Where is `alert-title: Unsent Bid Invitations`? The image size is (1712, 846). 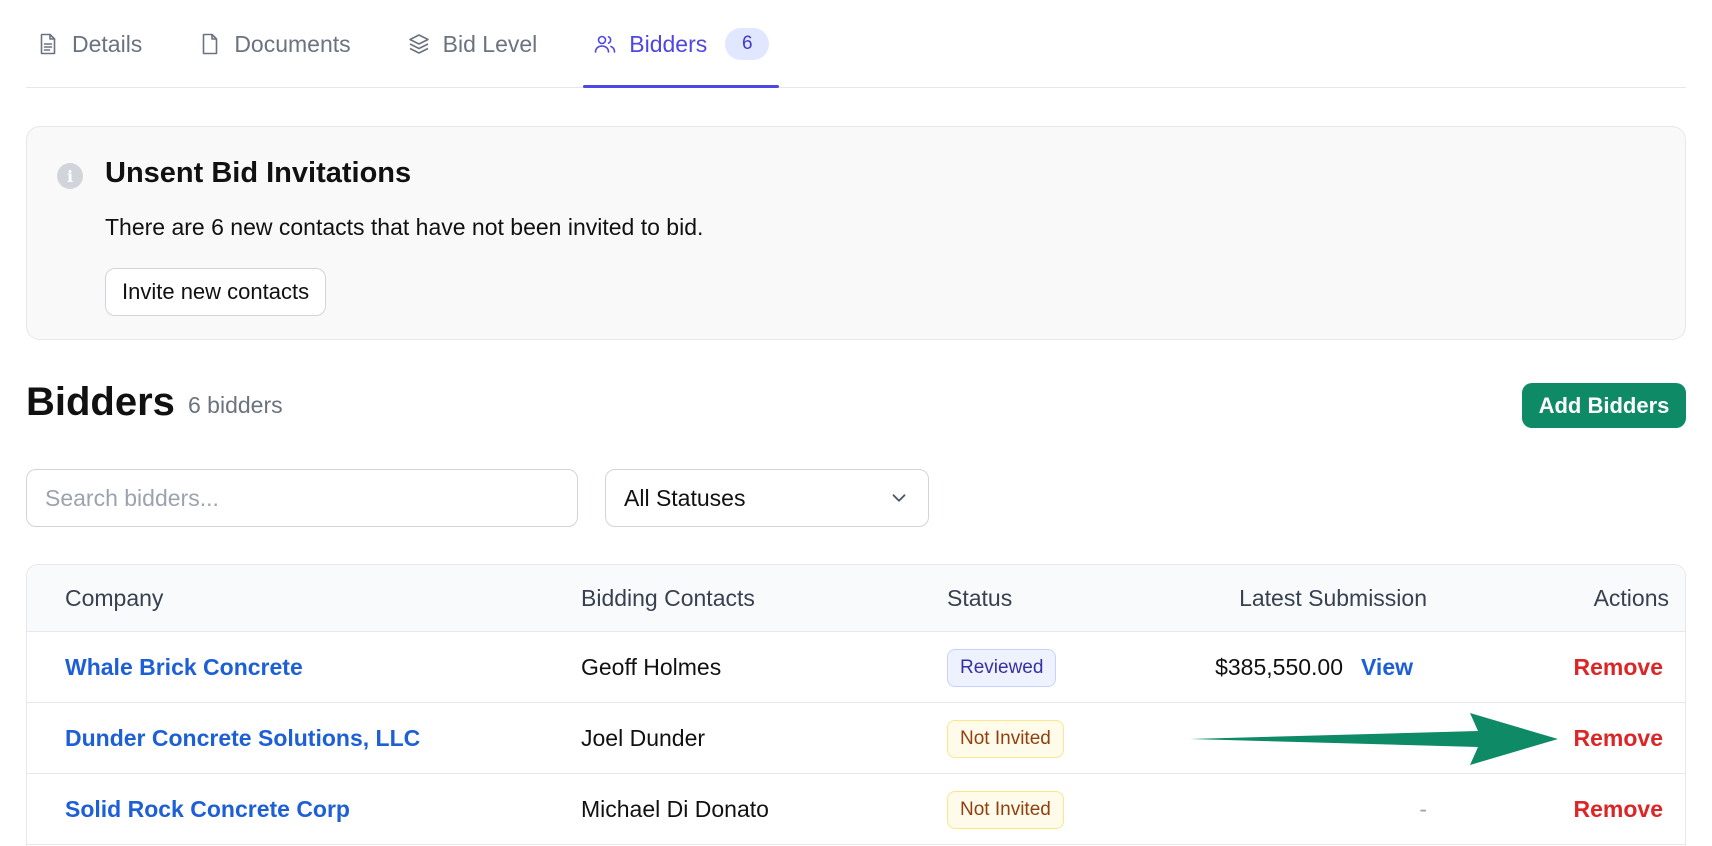
alert-title: Unsent Bid Invitations is located at coordinates (258, 173).